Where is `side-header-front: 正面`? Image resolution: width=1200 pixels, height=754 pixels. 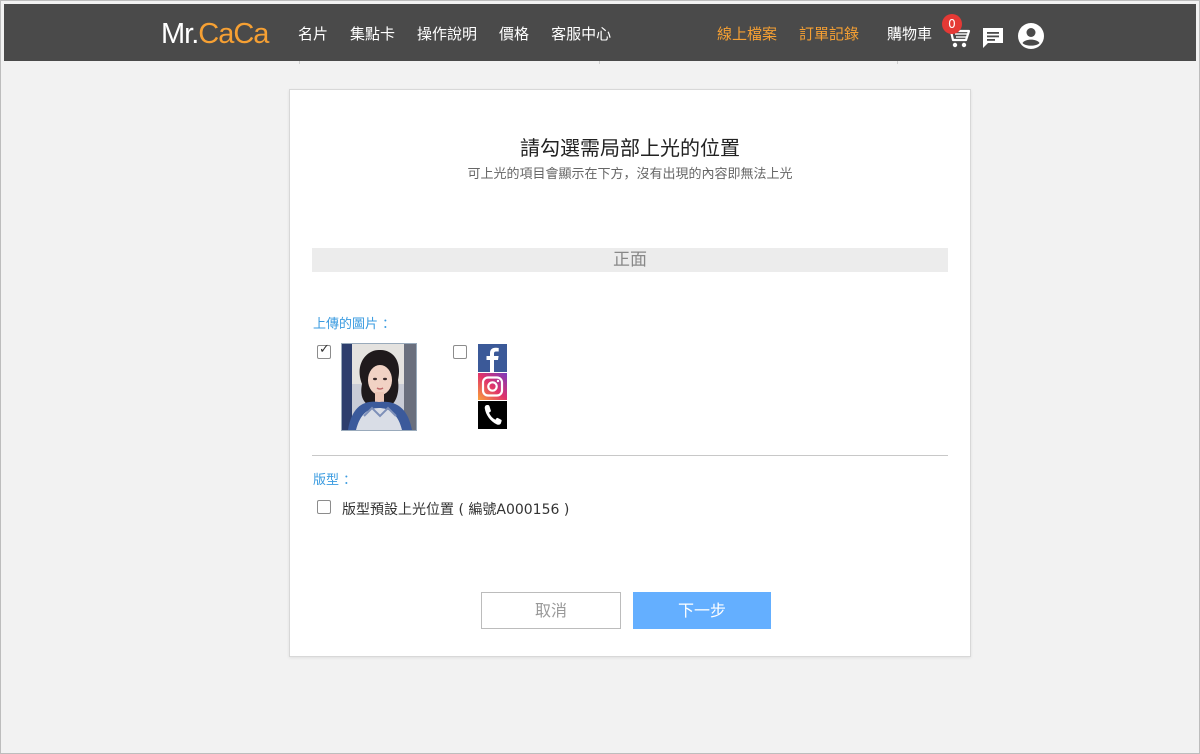
side-header-front: 正面 is located at coordinates (630, 260).